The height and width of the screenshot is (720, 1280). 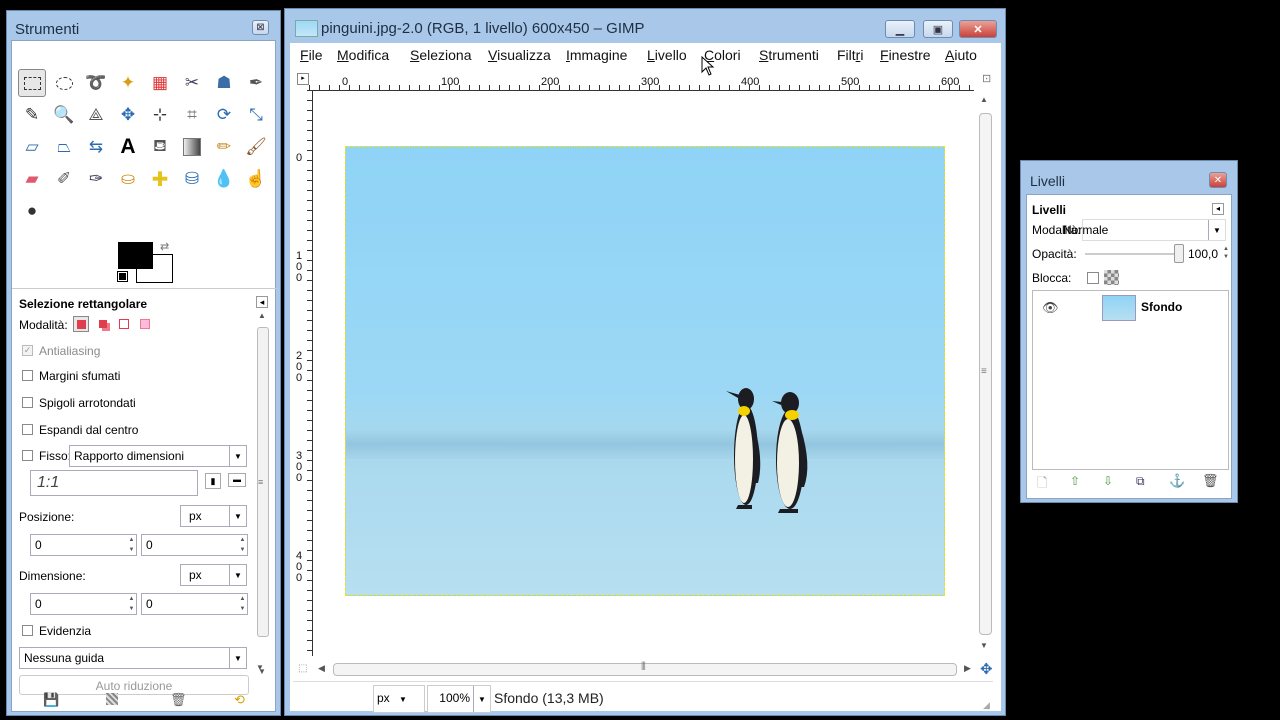 I want to click on portrait-icon: ▮, so click(x=213, y=481).